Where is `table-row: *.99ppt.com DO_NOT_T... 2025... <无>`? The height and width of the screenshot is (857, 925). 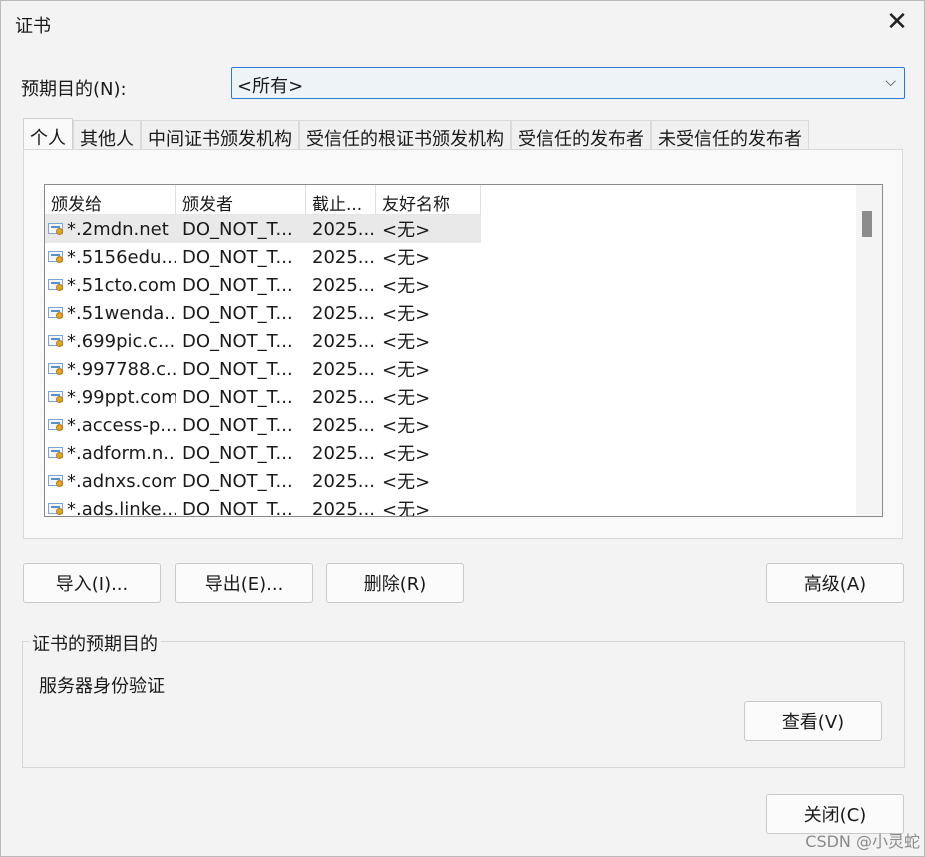
table-row: *.99ppt.com DO_NOT_T... 2025... <无> is located at coordinates (263, 397).